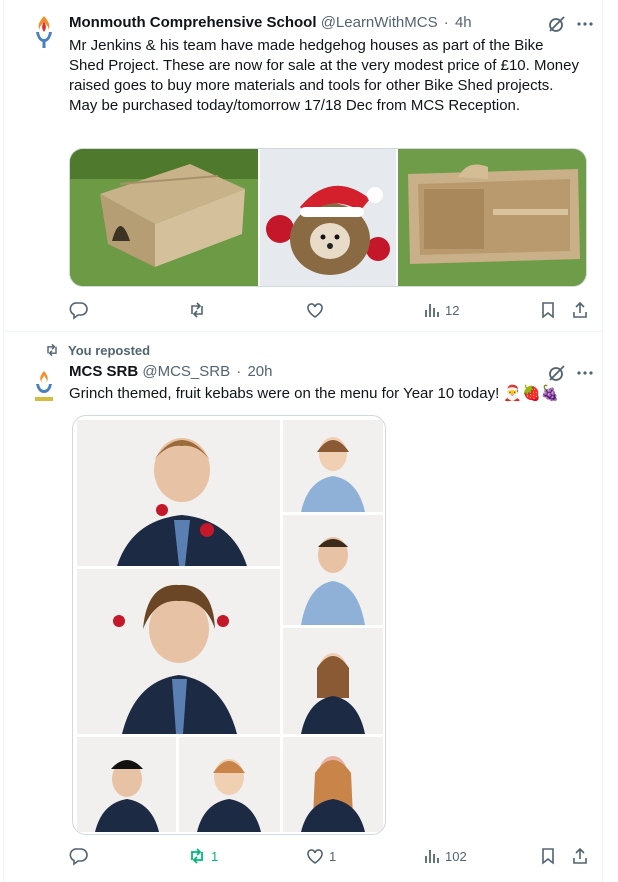 The width and height of the screenshot is (618, 882). What do you see at coordinates (103, 371) in the screenshot?
I see `author-name: MCS SRB` at bounding box center [103, 371].